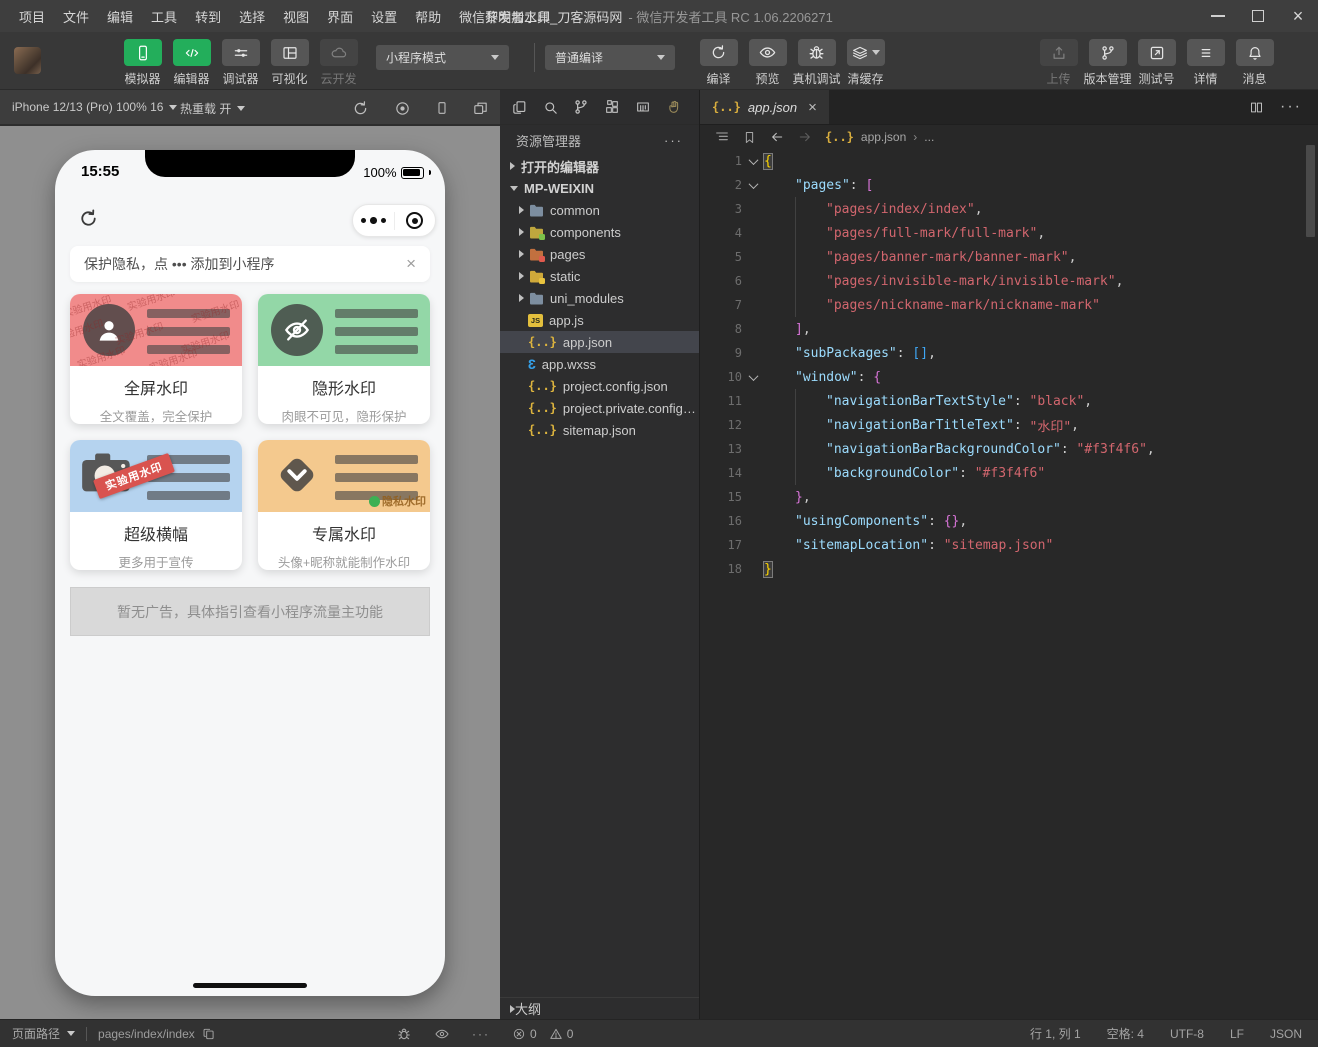 Image resolution: width=1318 pixels, height=1047 pixels. Describe the element at coordinates (599, 320) in the screenshot. I see `tree-item-file-app-js: JS app.js` at that location.